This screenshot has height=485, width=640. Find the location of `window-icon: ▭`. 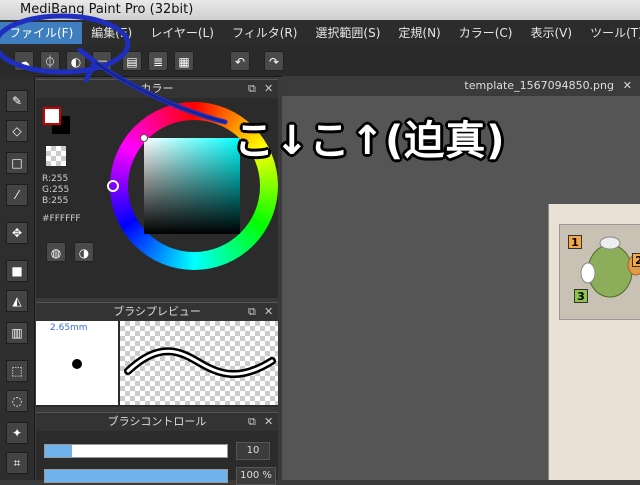

window-icon: ▭ is located at coordinates (102, 61).